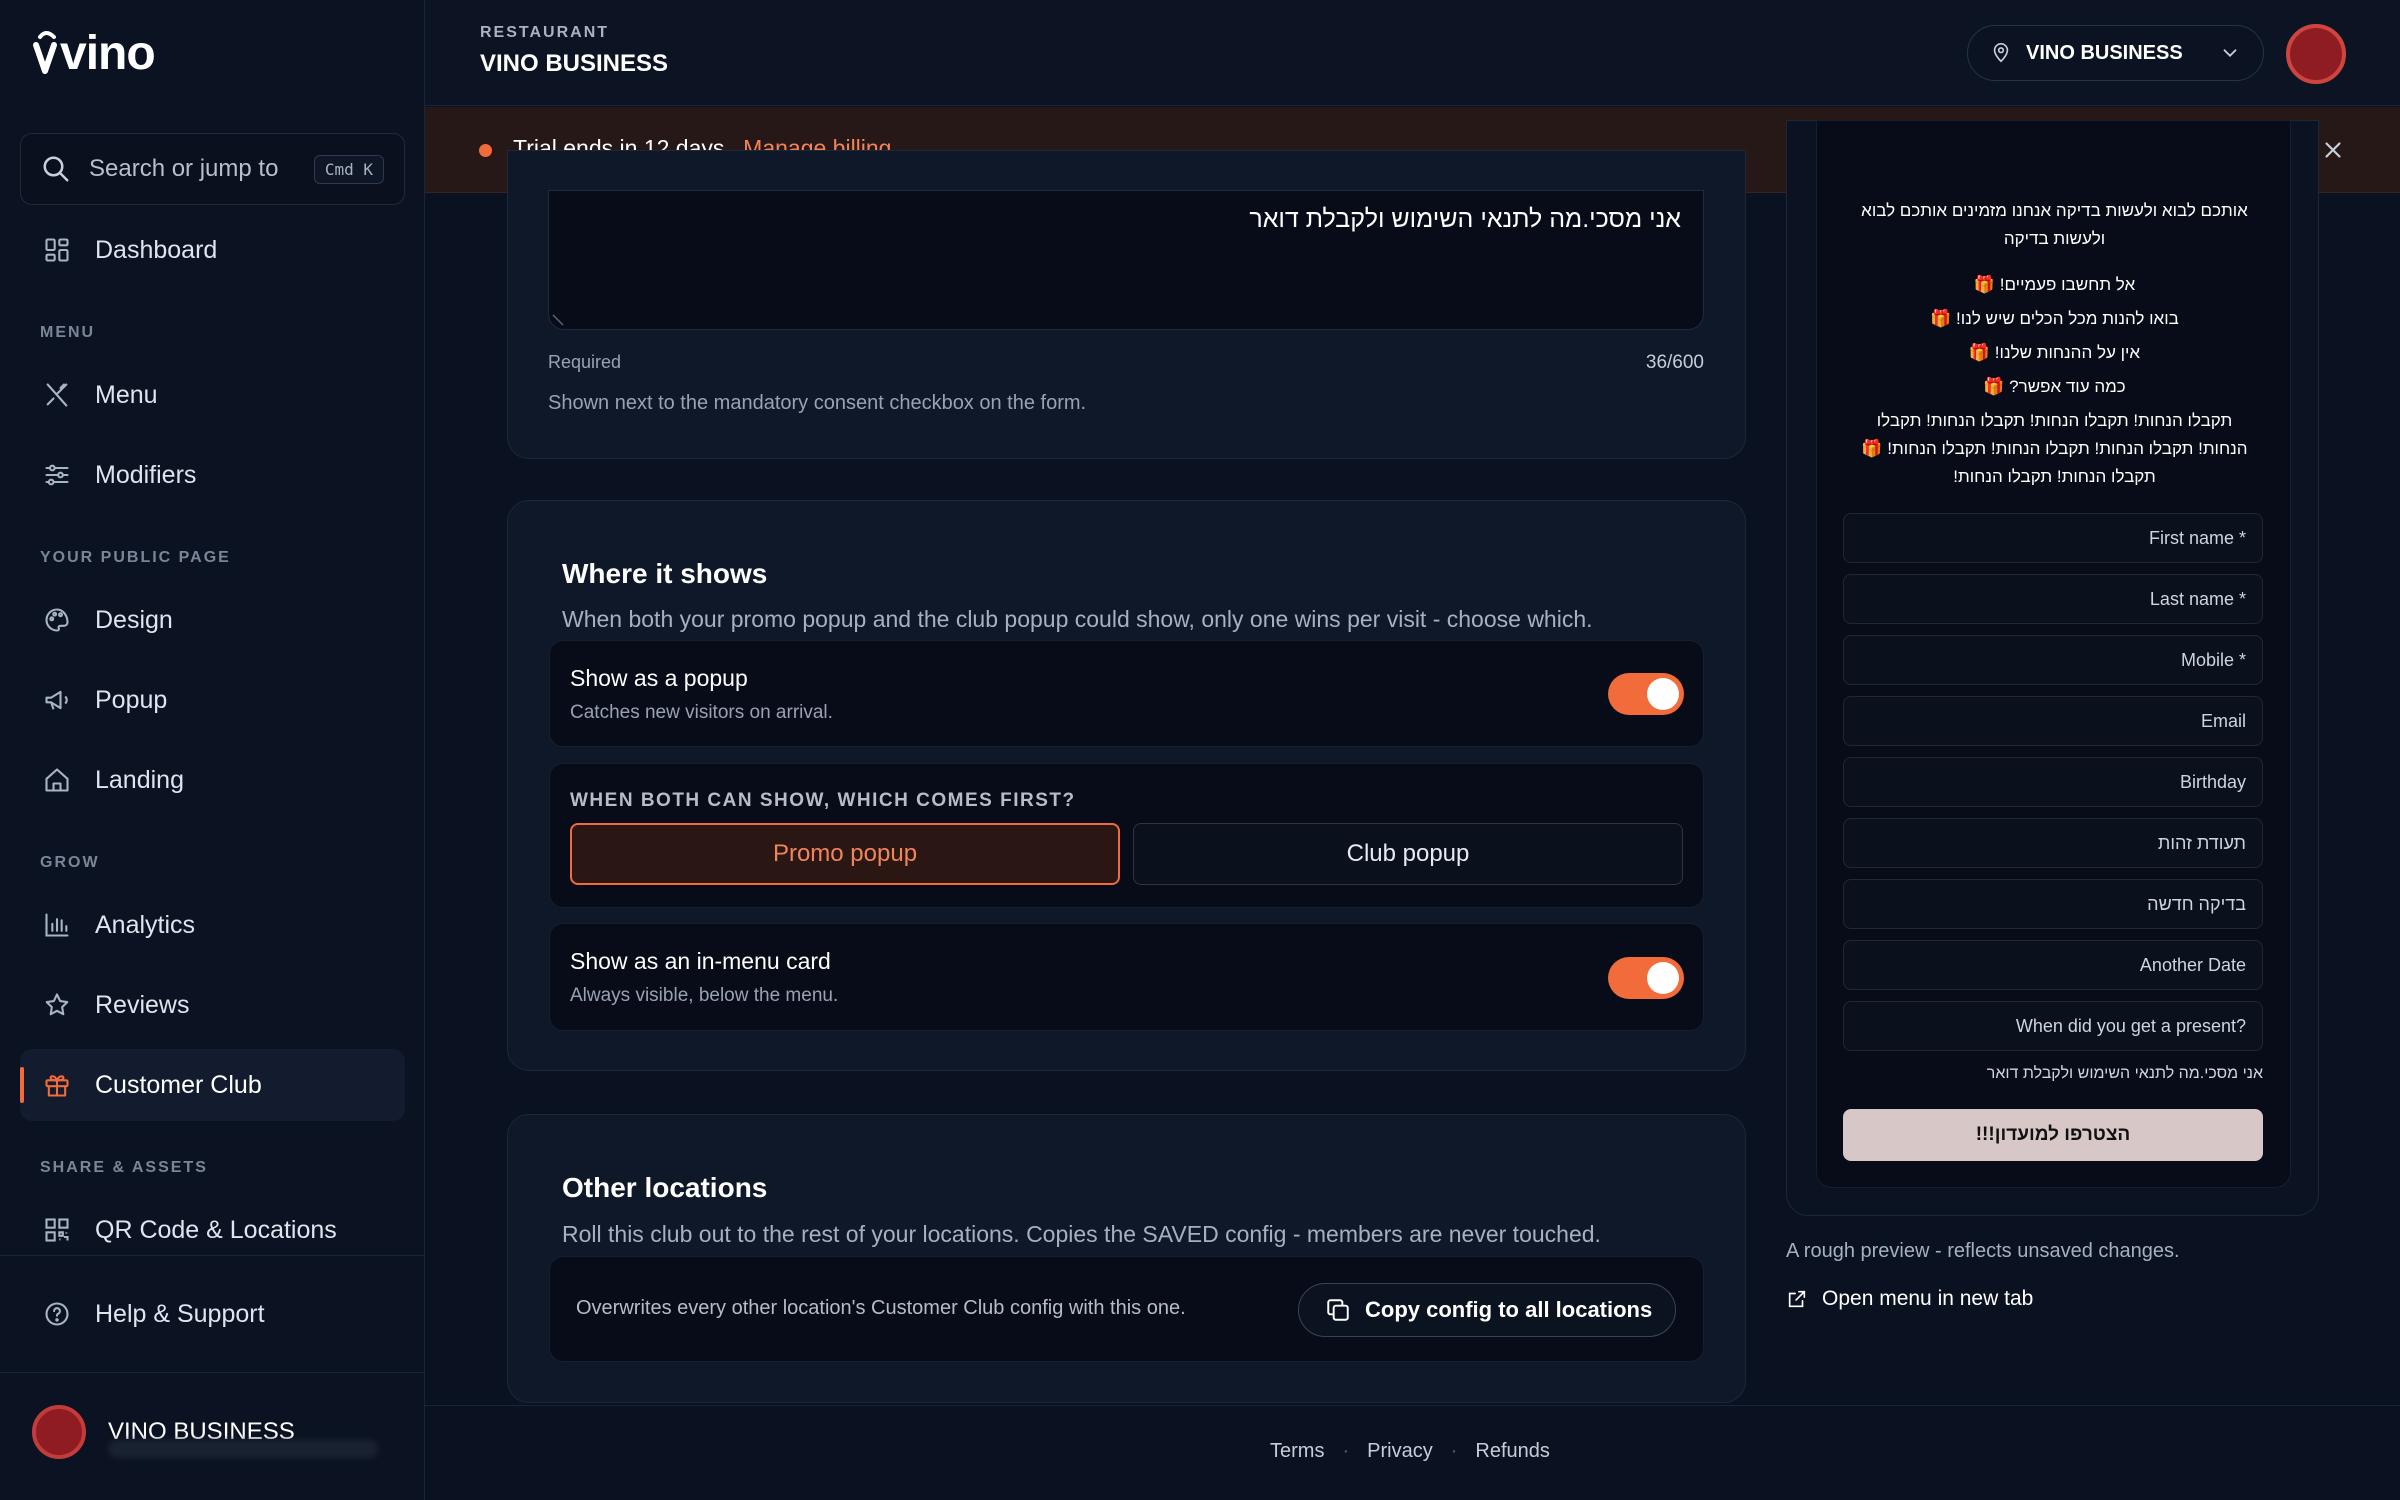 The height and width of the screenshot is (1500, 2400). I want to click on sidebar-item-customer-club: Customer Club, so click(212, 1085).